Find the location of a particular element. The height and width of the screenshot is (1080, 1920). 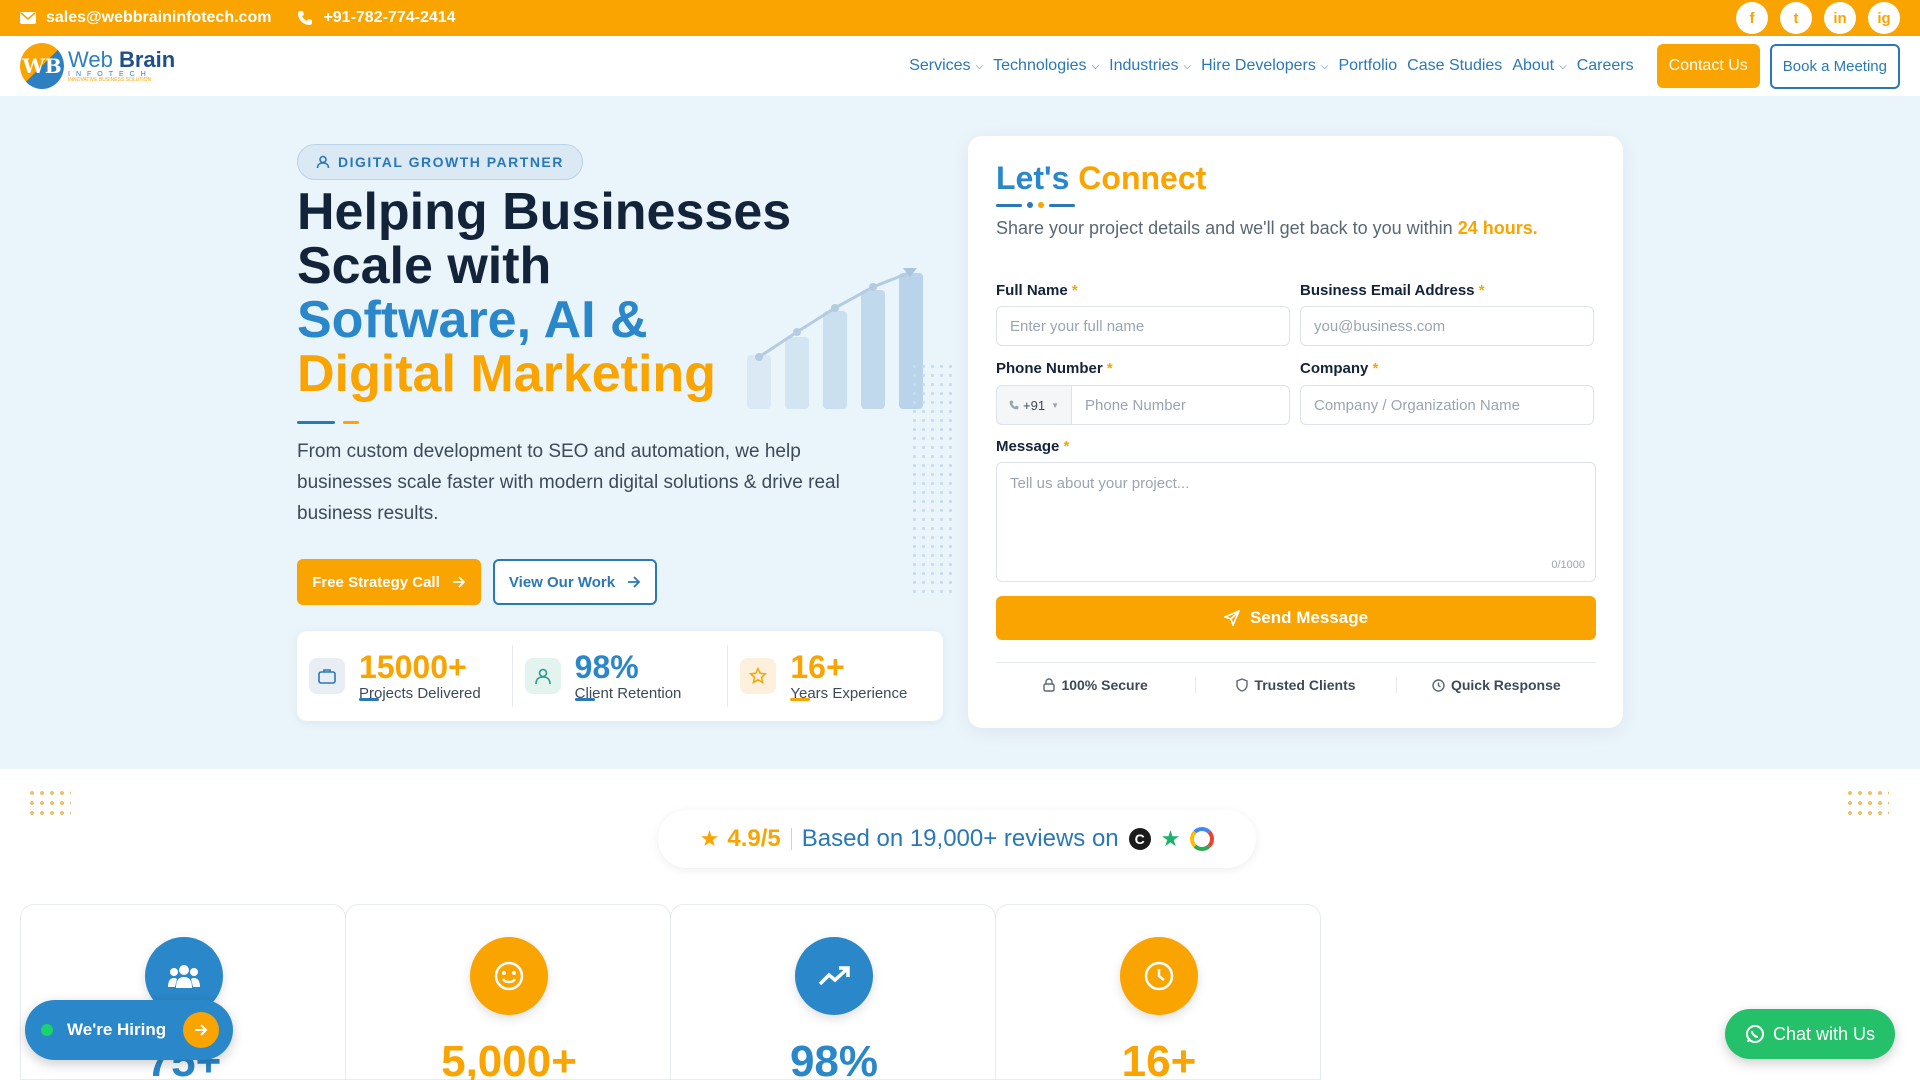

chevron-down-icon: ▼ is located at coordinates (1055, 405).